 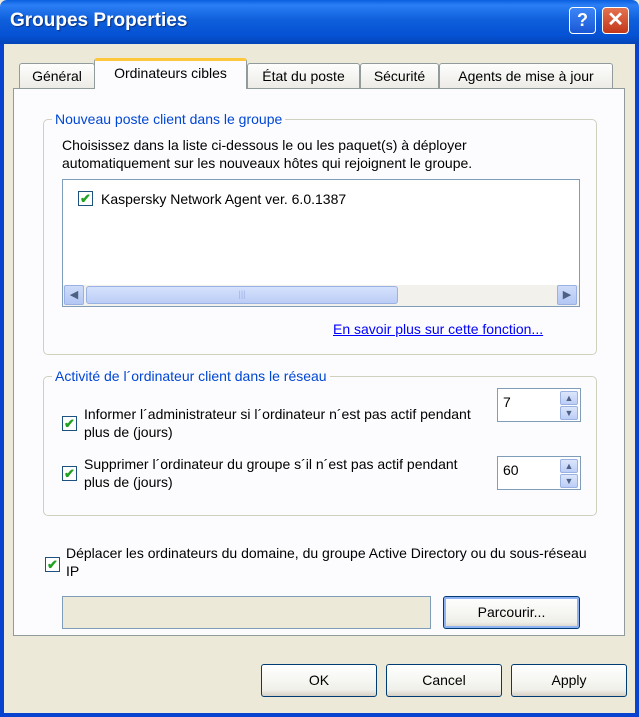 I want to click on help-button: ?, so click(x=582, y=20).